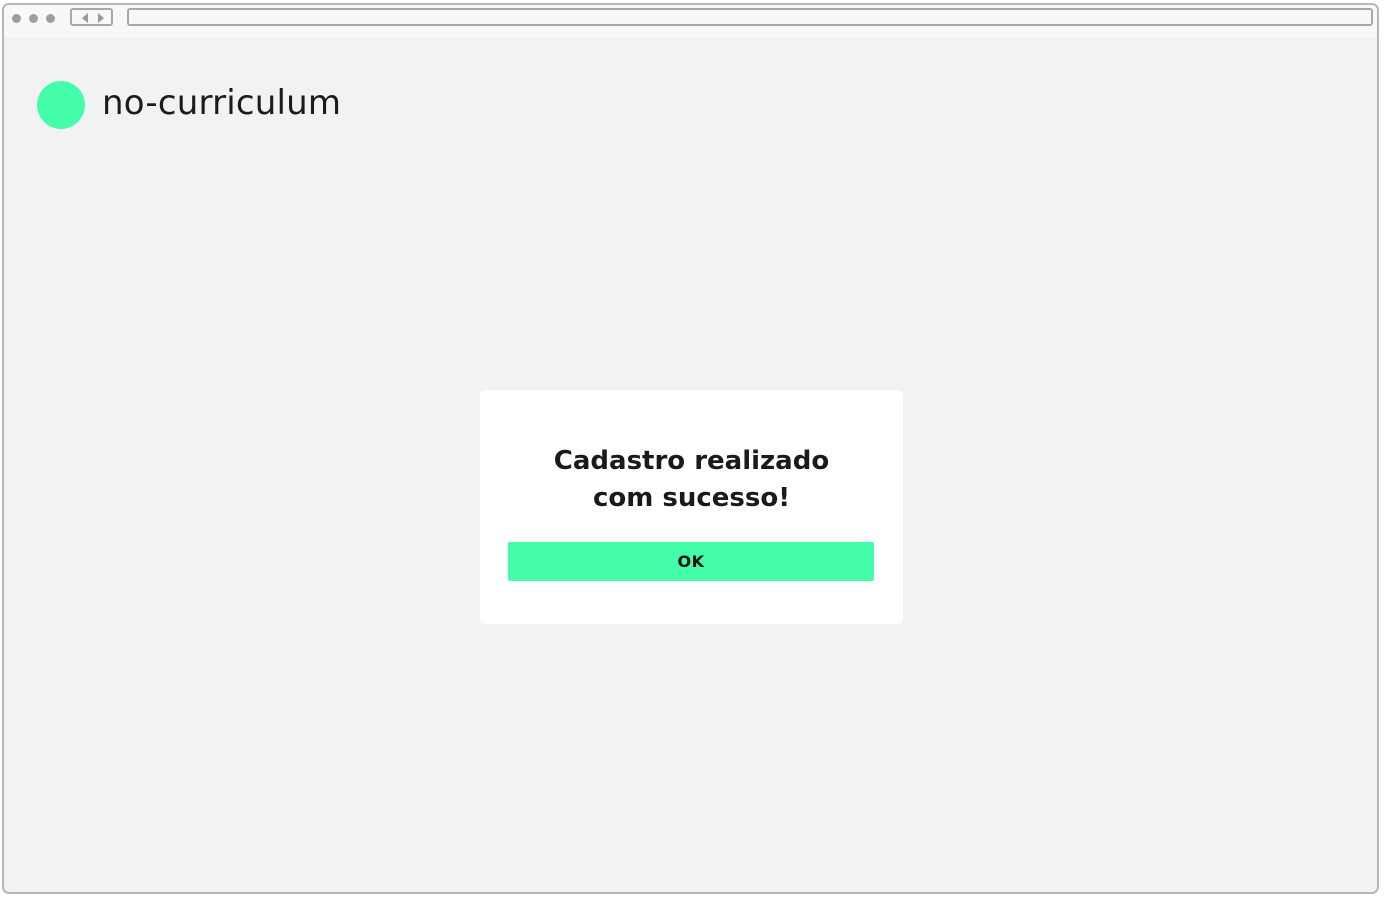 Image resolution: width=1387 pixels, height=902 pixels. What do you see at coordinates (691, 561) in the screenshot?
I see `ok-button: OK` at bounding box center [691, 561].